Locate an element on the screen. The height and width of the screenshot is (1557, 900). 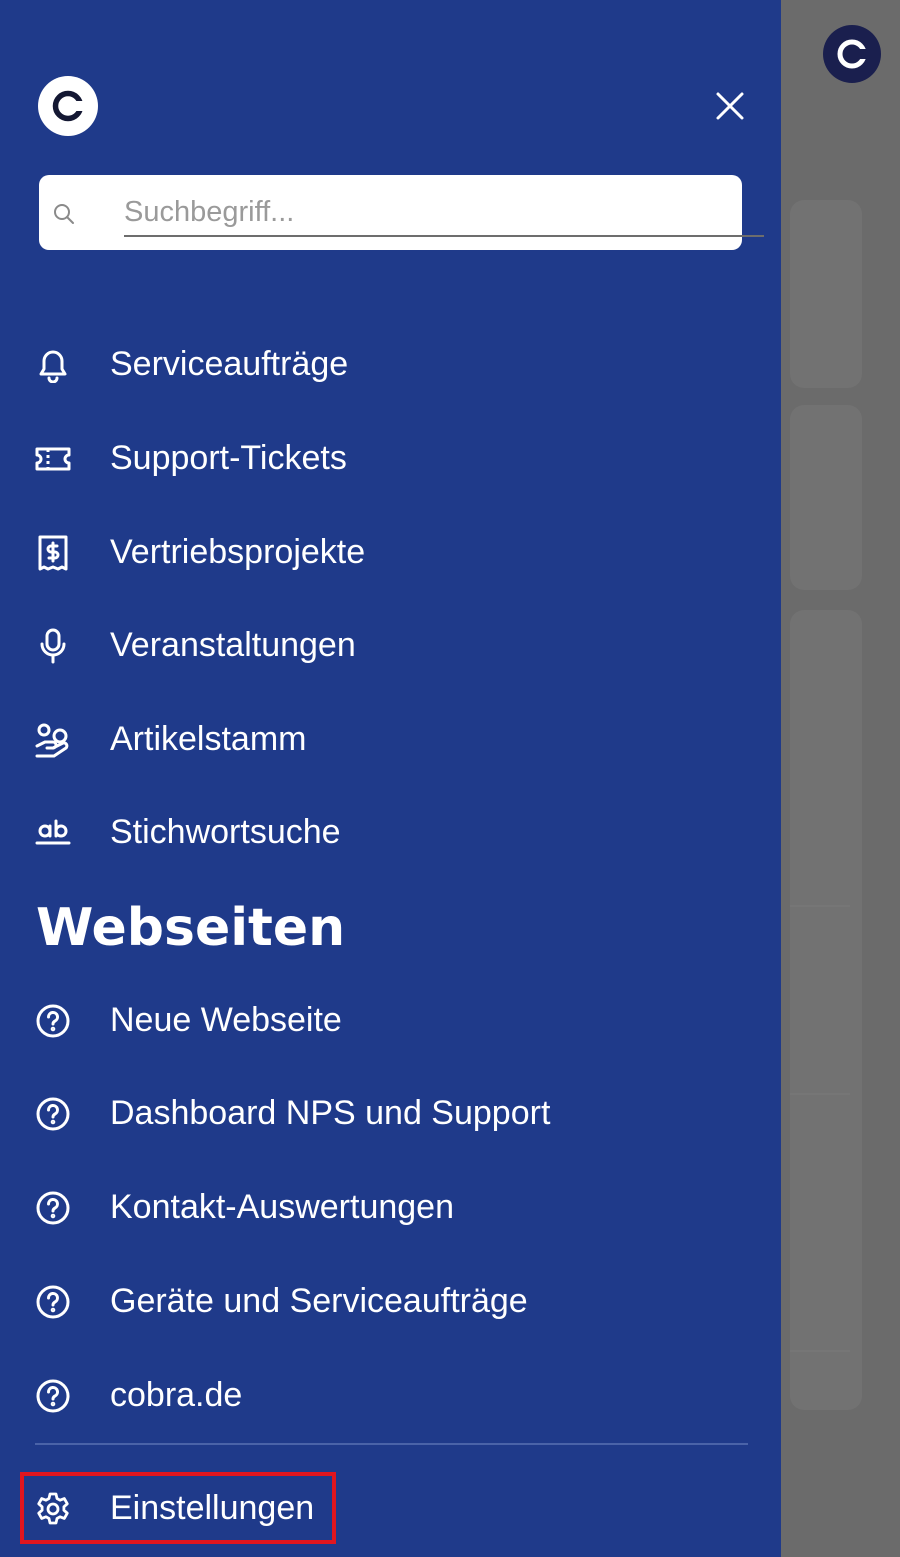
nav-item-veranstaltungen: Veranstaltungen is located at coordinates (390, 645).